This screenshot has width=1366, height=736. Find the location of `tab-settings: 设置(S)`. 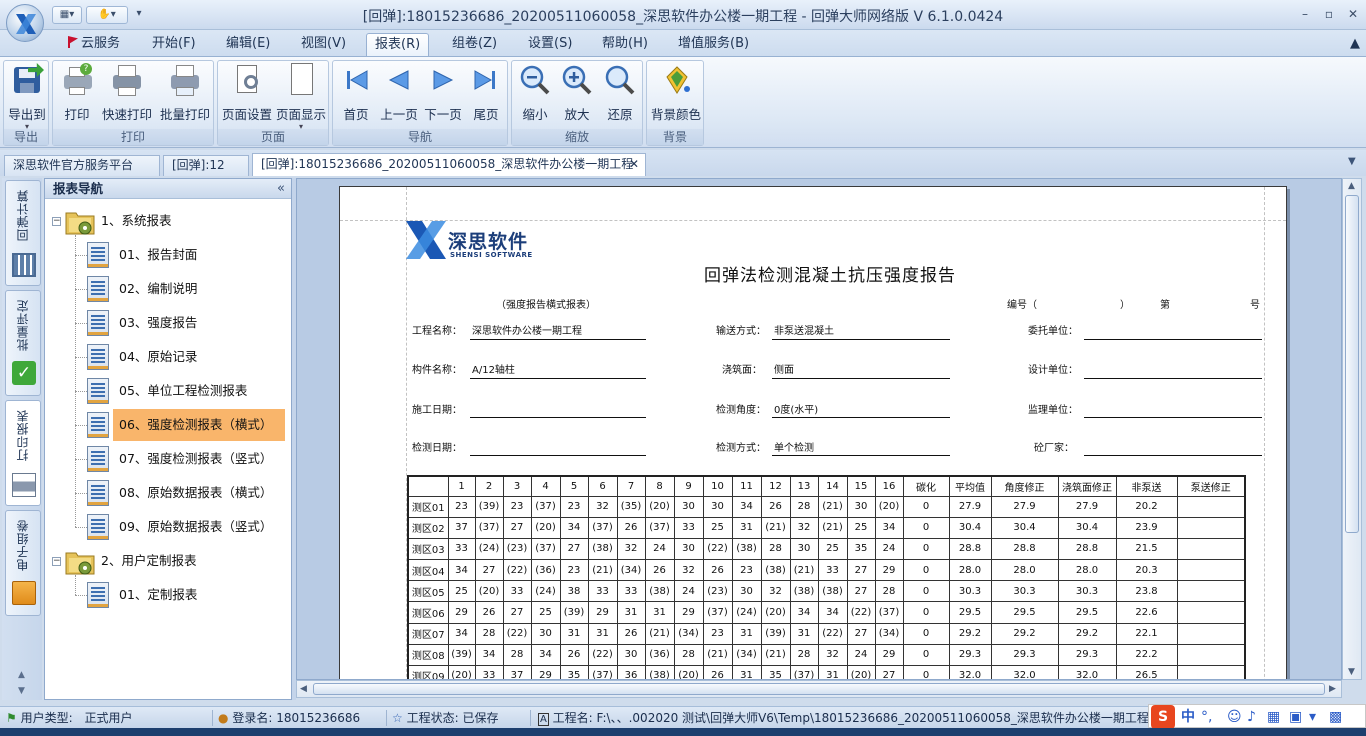

tab-settings: 设置(S) is located at coordinates (550, 44).